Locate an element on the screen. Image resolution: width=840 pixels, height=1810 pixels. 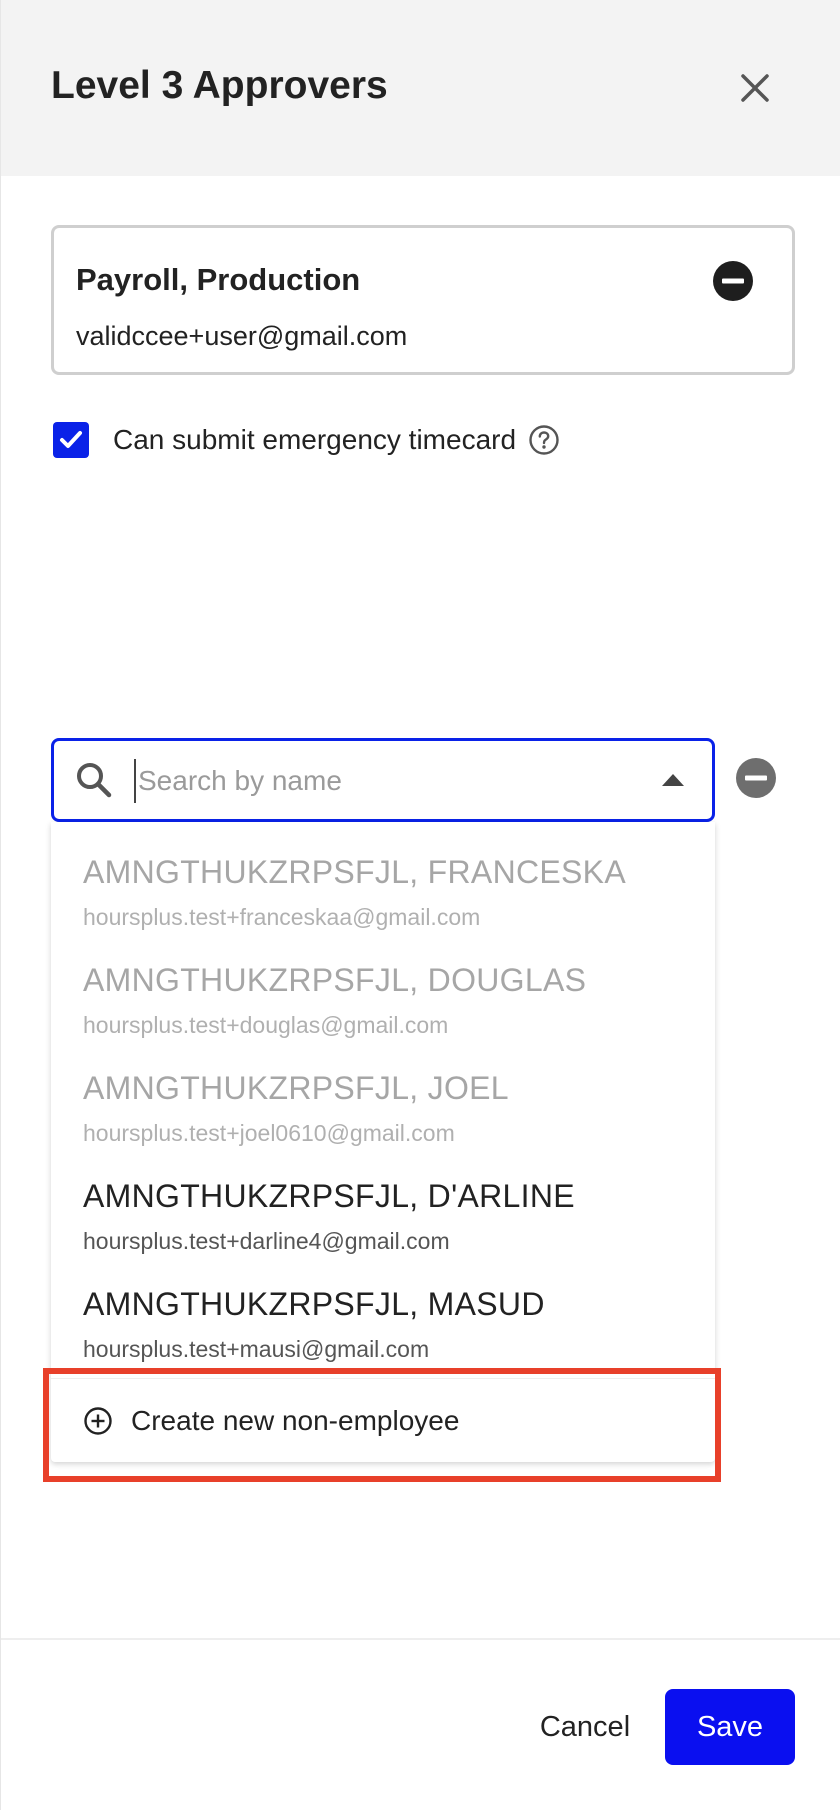
caret-up-icon is located at coordinates (673, 780).